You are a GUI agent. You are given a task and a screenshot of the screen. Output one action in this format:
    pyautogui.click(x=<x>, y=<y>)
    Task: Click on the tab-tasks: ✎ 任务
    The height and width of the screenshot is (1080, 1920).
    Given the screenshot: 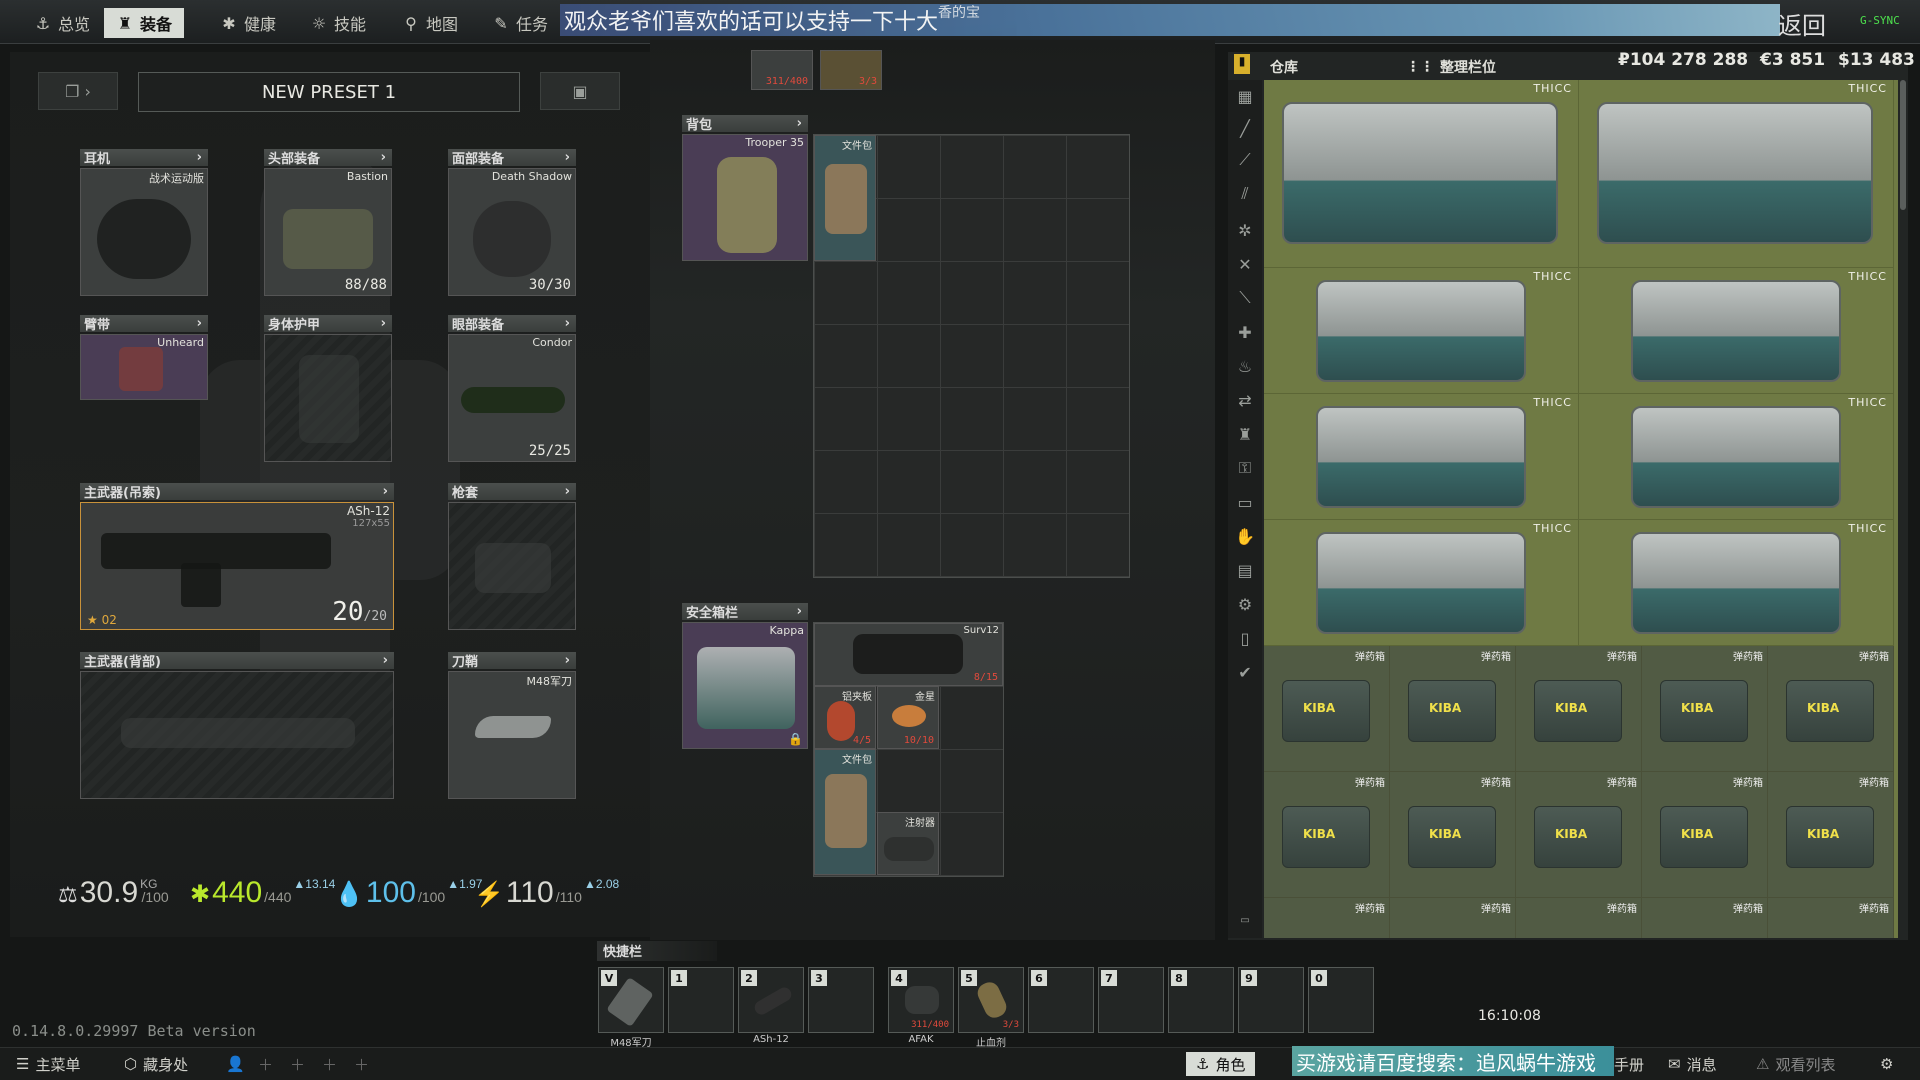 What is the action you would take?
    pyautogui.click(x=520, y=23)
    